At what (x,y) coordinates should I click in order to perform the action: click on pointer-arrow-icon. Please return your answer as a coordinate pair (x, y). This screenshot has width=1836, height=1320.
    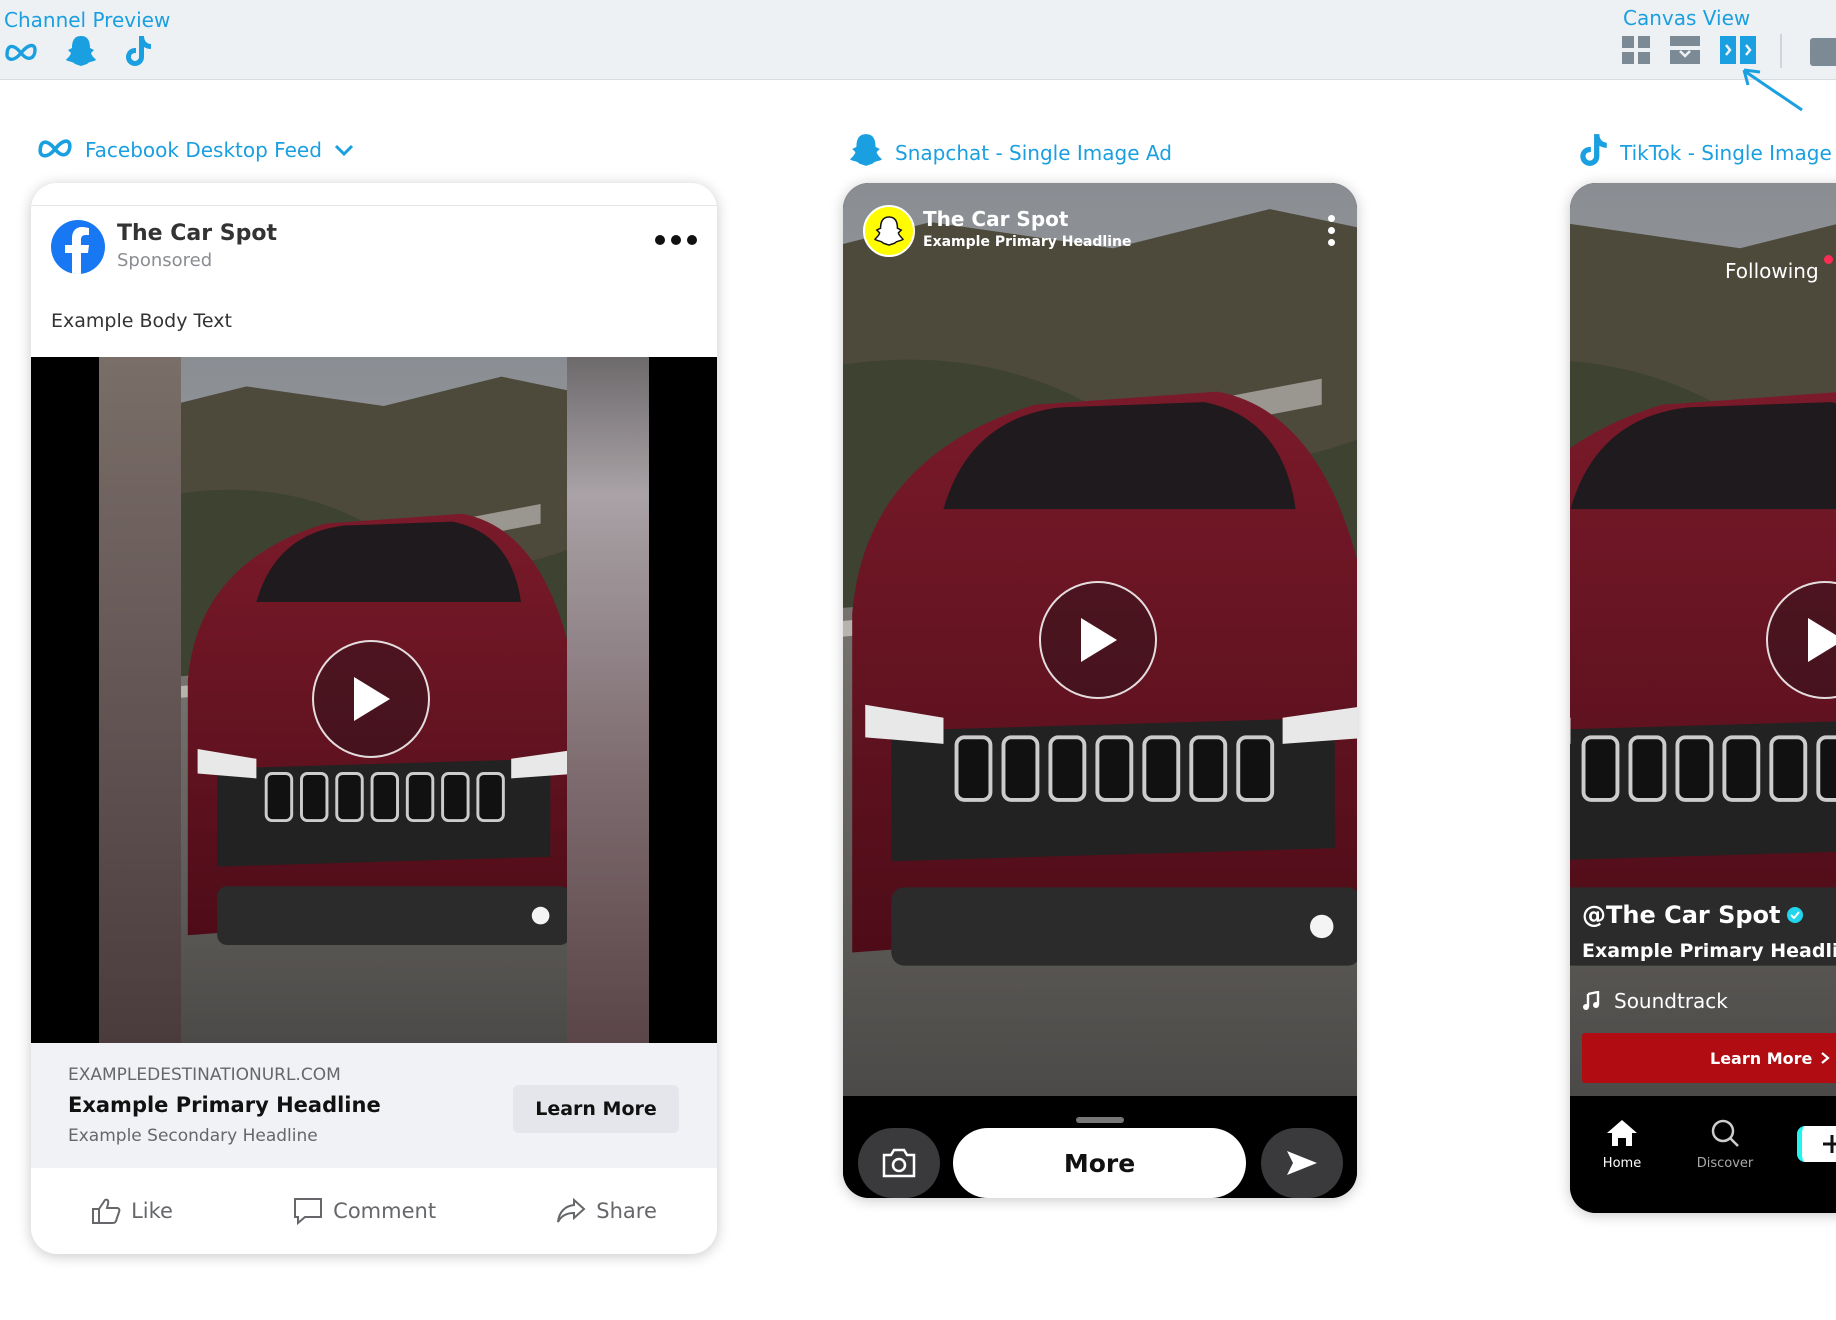
    Looking at the image, I should click on (1772, 90).